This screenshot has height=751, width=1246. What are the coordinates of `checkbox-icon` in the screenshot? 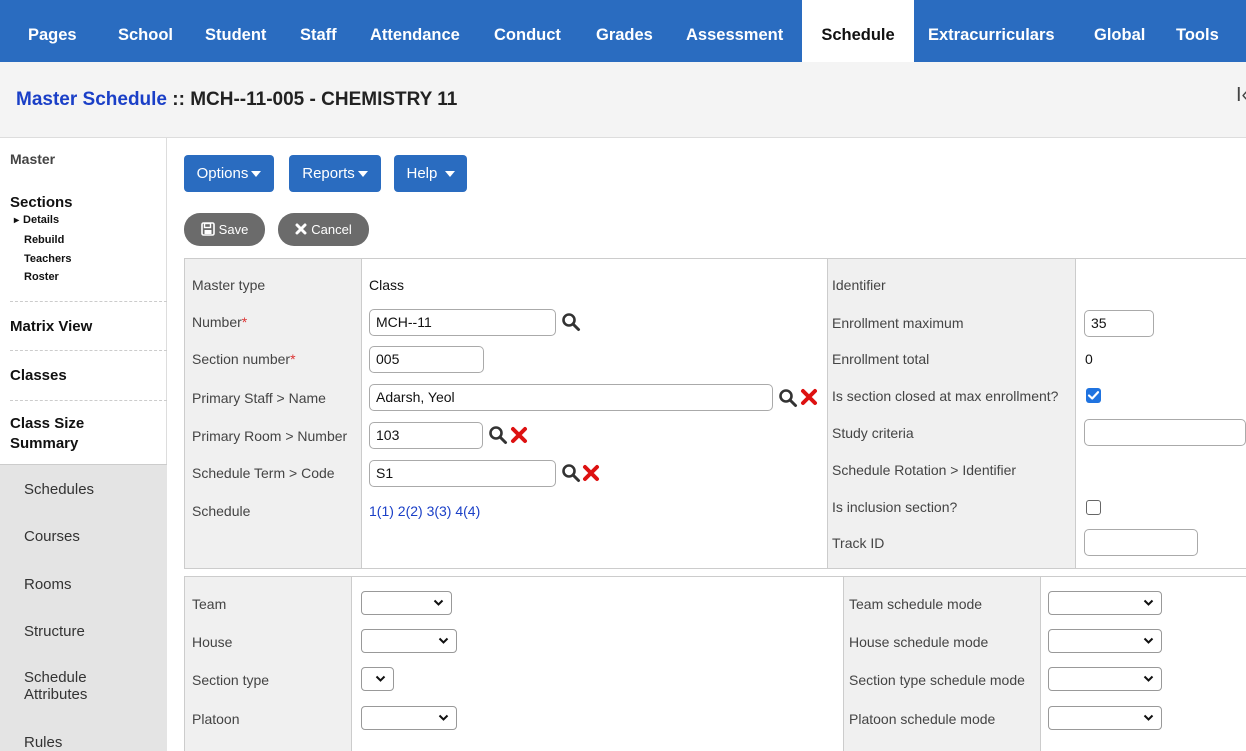 It's located at (1093, 395).